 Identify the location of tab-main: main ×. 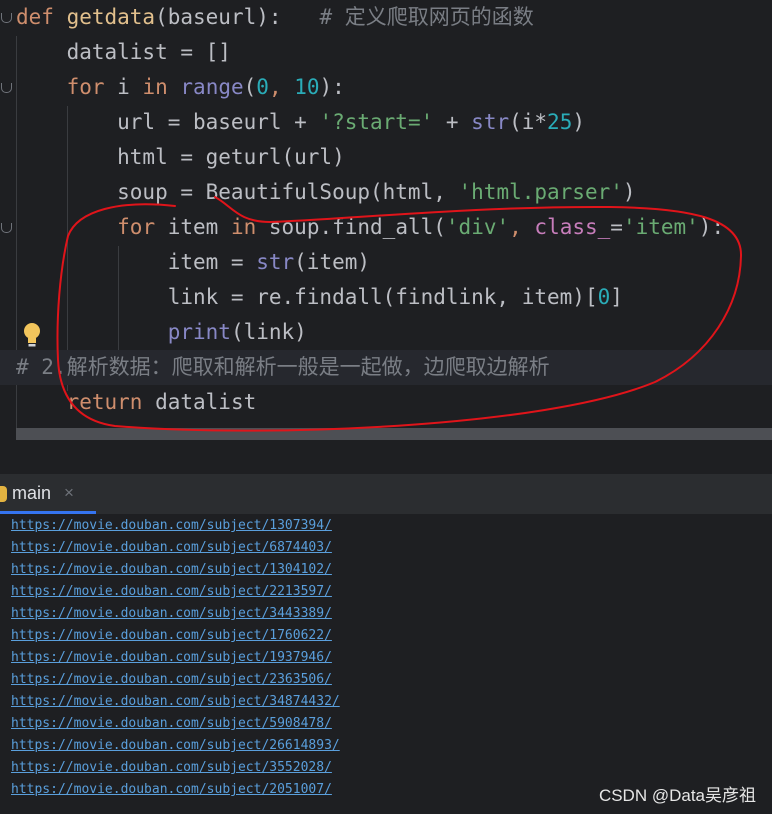
(48, 494).